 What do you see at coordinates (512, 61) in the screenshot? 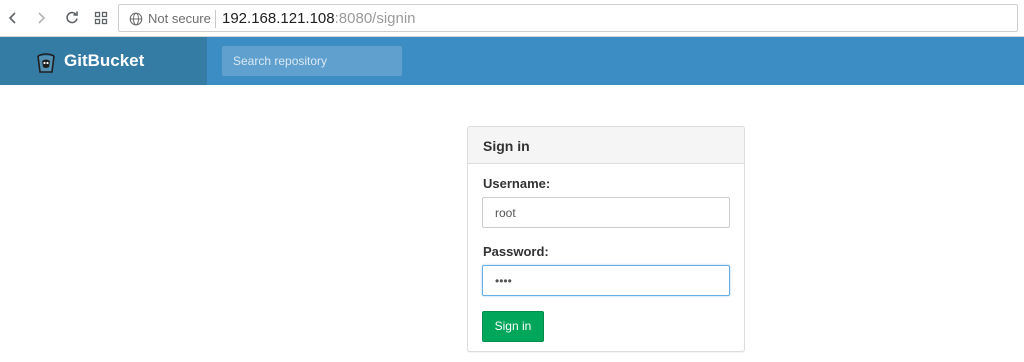
I see `app-header: GitBucket` at bounding box center [512, 61].